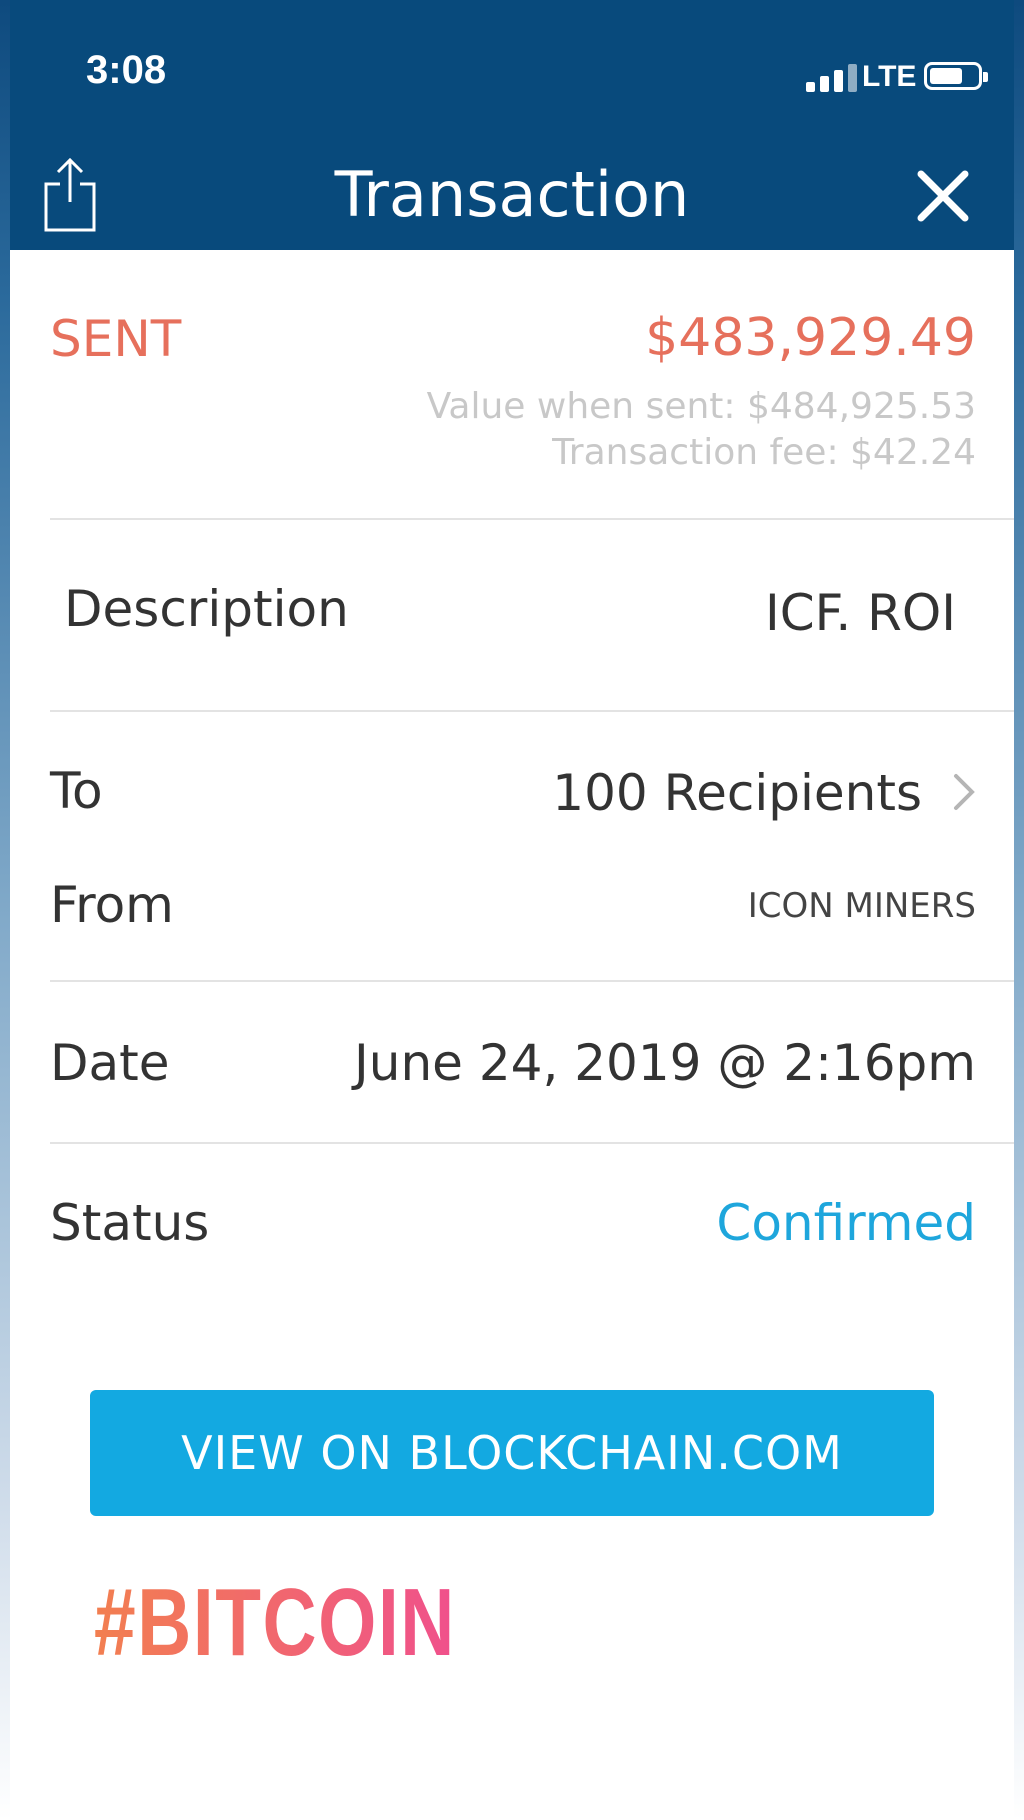 The width and height of the screenshot is (1024, 1820). Describe the element at coordinates (665, 1063) in the screenshot. I see `date-value: June 24, 2019 @ 2:16pm` at that location.